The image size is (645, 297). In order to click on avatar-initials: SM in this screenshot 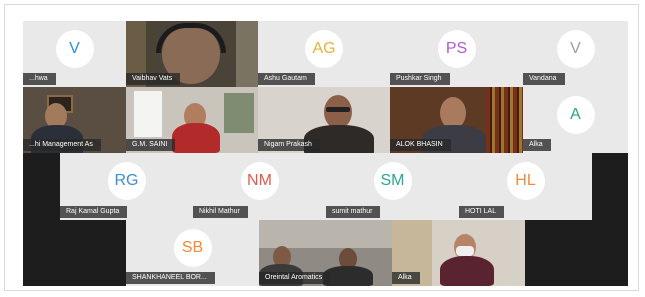, I will do `click(392, 181)`.